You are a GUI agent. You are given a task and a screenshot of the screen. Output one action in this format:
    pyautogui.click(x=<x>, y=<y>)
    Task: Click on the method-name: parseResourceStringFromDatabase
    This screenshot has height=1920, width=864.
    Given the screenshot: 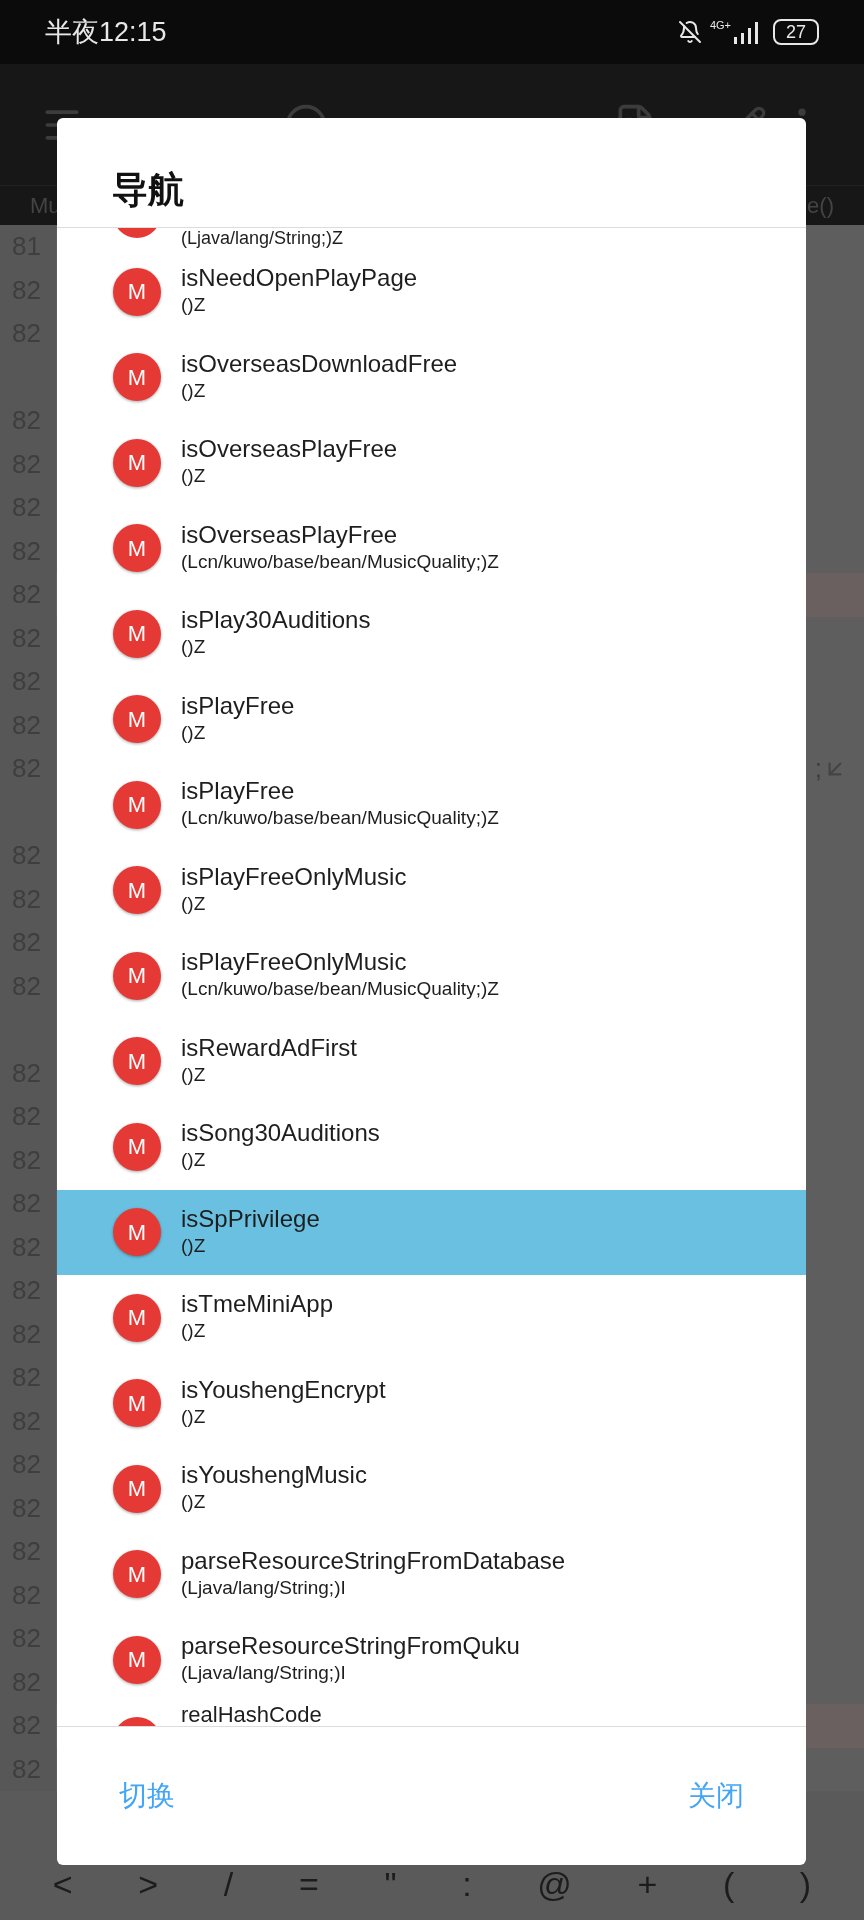 What is the action you would take?
    pyautogui.click(x=373, y=1560)
    